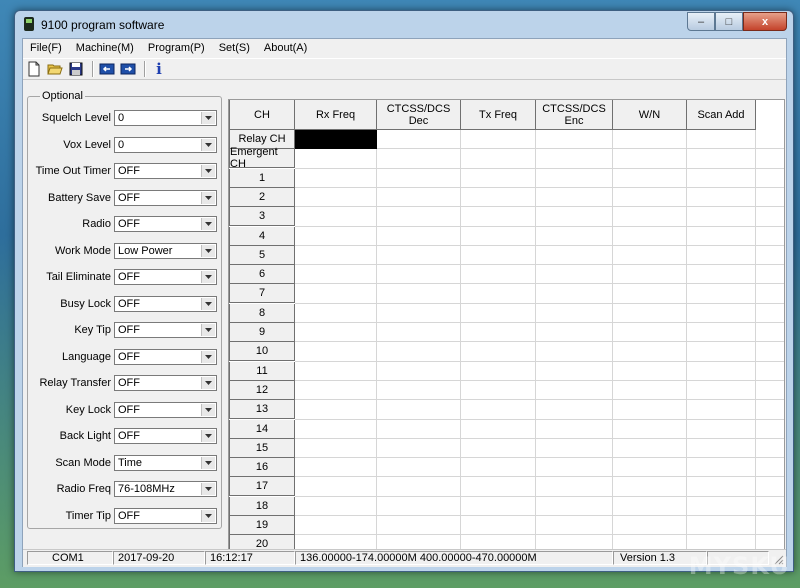  Describe the element at coordinates (83, 489) in the screenshot. I see `option-label: Radio Freq` at that location.